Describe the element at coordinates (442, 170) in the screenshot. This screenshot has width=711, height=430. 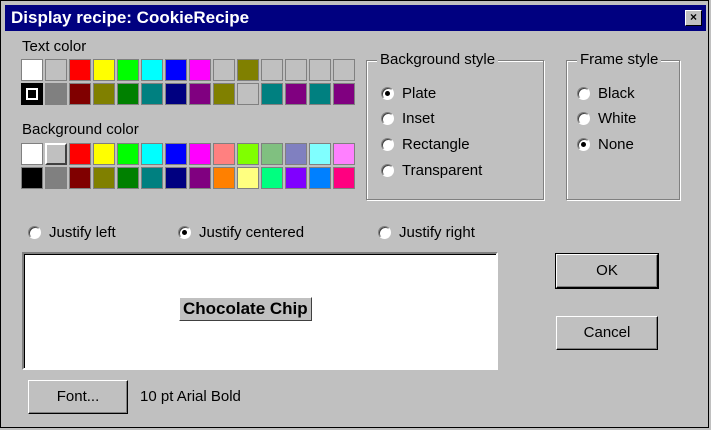
I see `bg-style-transparent-label: Transparent` at that location.